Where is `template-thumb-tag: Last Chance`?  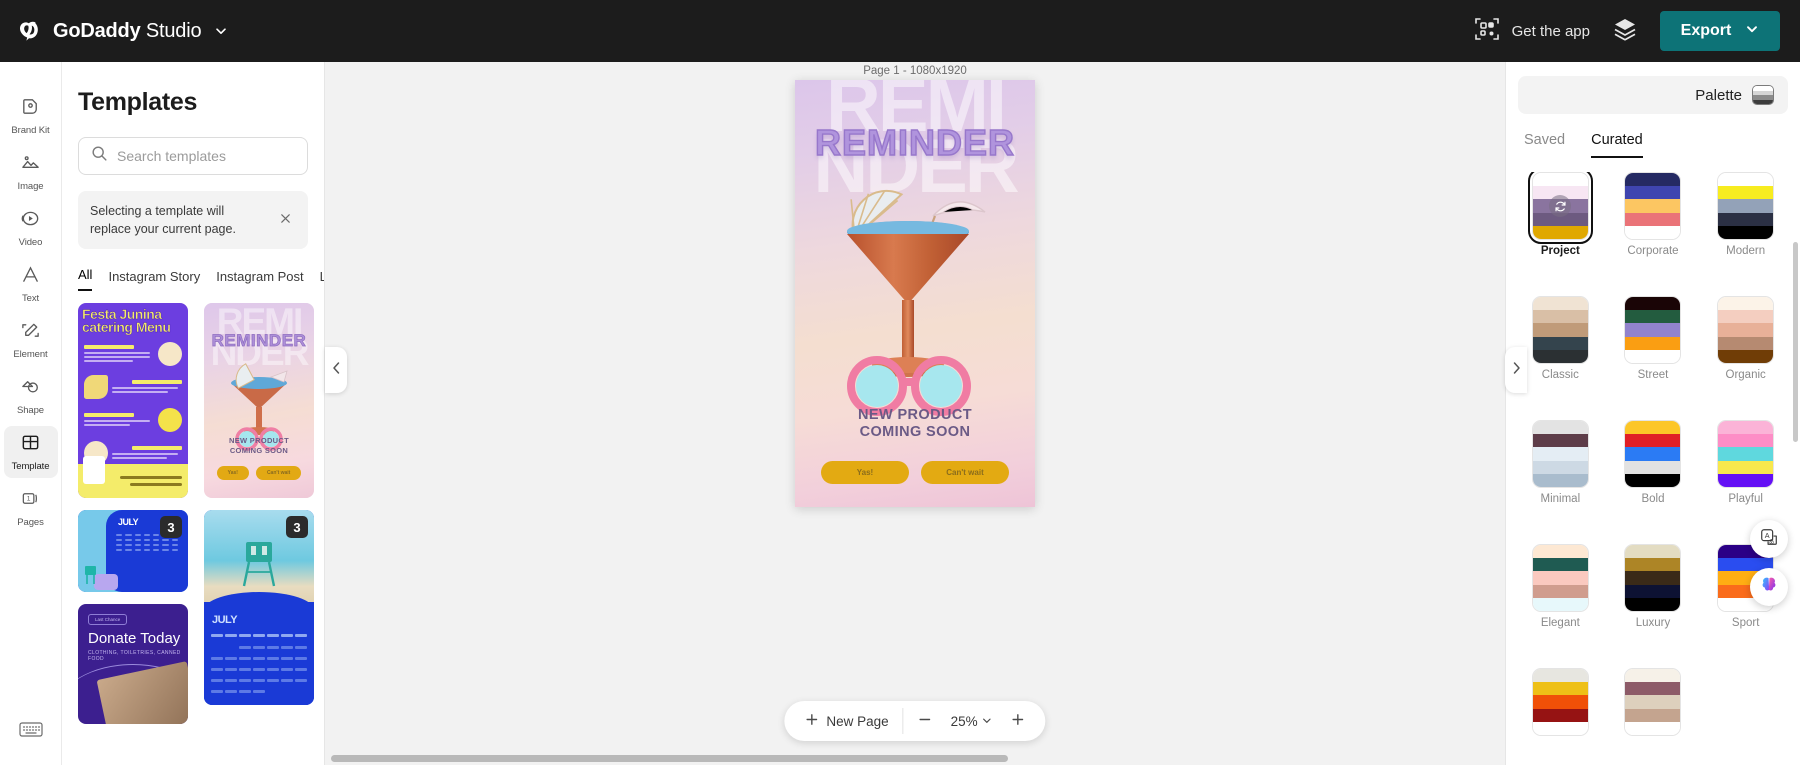 template-thumb-tag: Last Chance is located at coordinates (108, 620).